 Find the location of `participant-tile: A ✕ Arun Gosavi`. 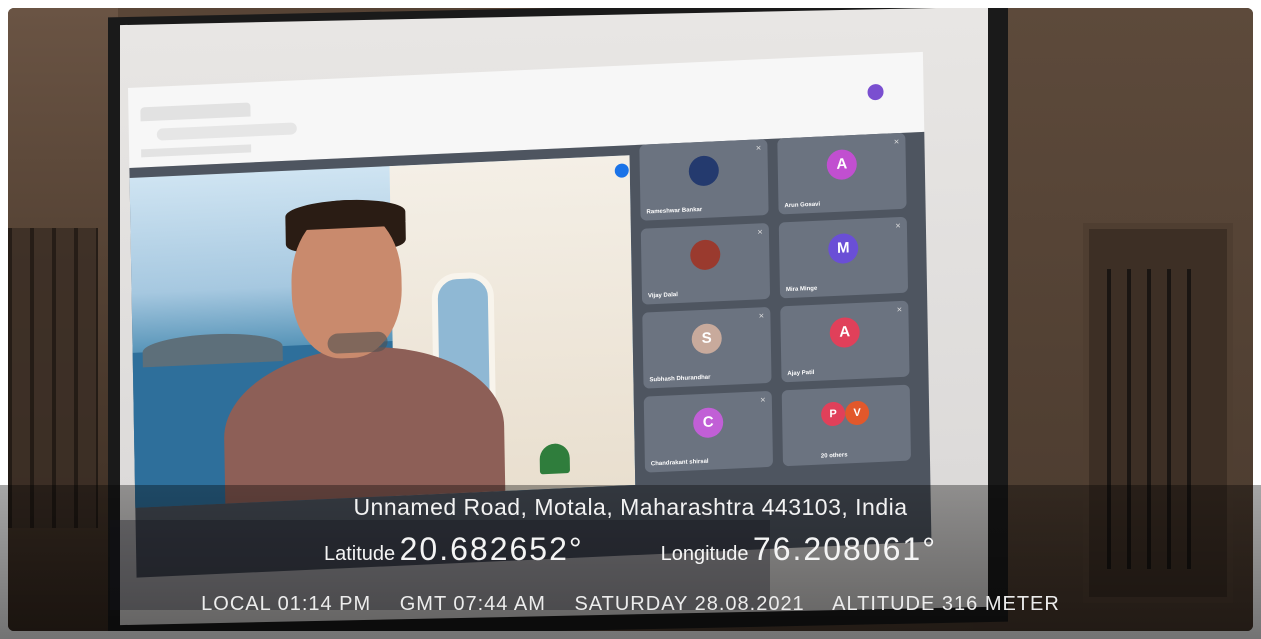

participant-tile: A ✕ Arun Gosavi is located at coordinates (842, 173).